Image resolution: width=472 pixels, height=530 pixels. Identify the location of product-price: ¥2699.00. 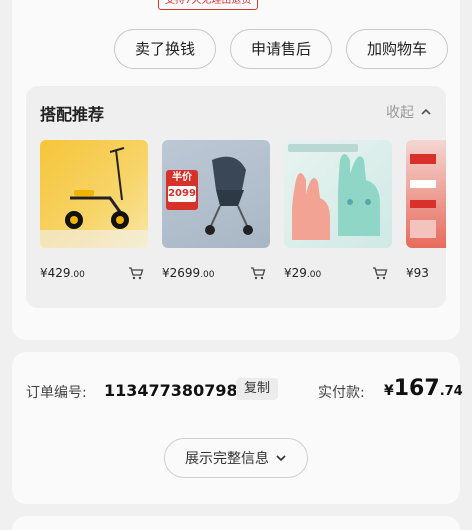
(188, 273).